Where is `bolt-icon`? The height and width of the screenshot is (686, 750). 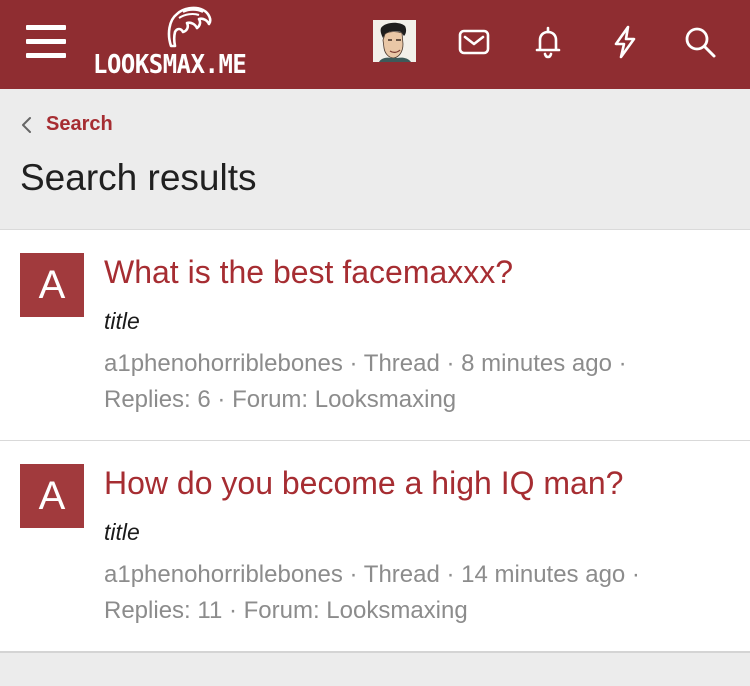 bolt-icon is located at coordinates (625, 42).